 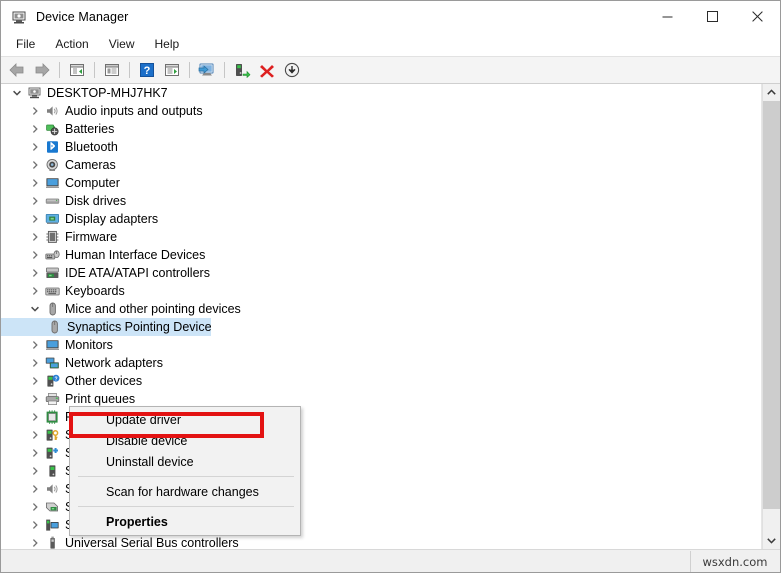 What do you see at coordinates (52, 507) in the screenshot?
I see `storage-controller-icon` at bounding box center [52, 507].